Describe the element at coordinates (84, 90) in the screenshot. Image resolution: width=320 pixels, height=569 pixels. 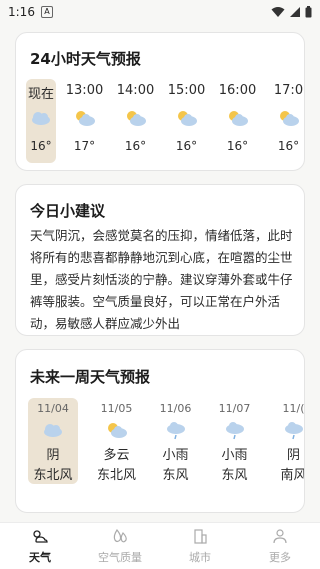
I see `hour-time: 13:00` at that location.